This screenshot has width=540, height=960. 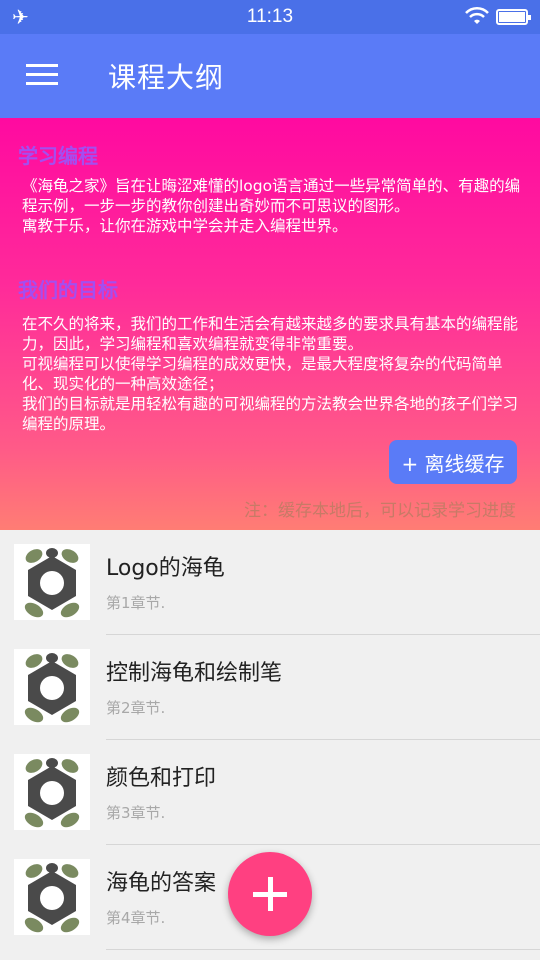 I want to click on learn-heading: 学习编程, so click(x=58, y=156).